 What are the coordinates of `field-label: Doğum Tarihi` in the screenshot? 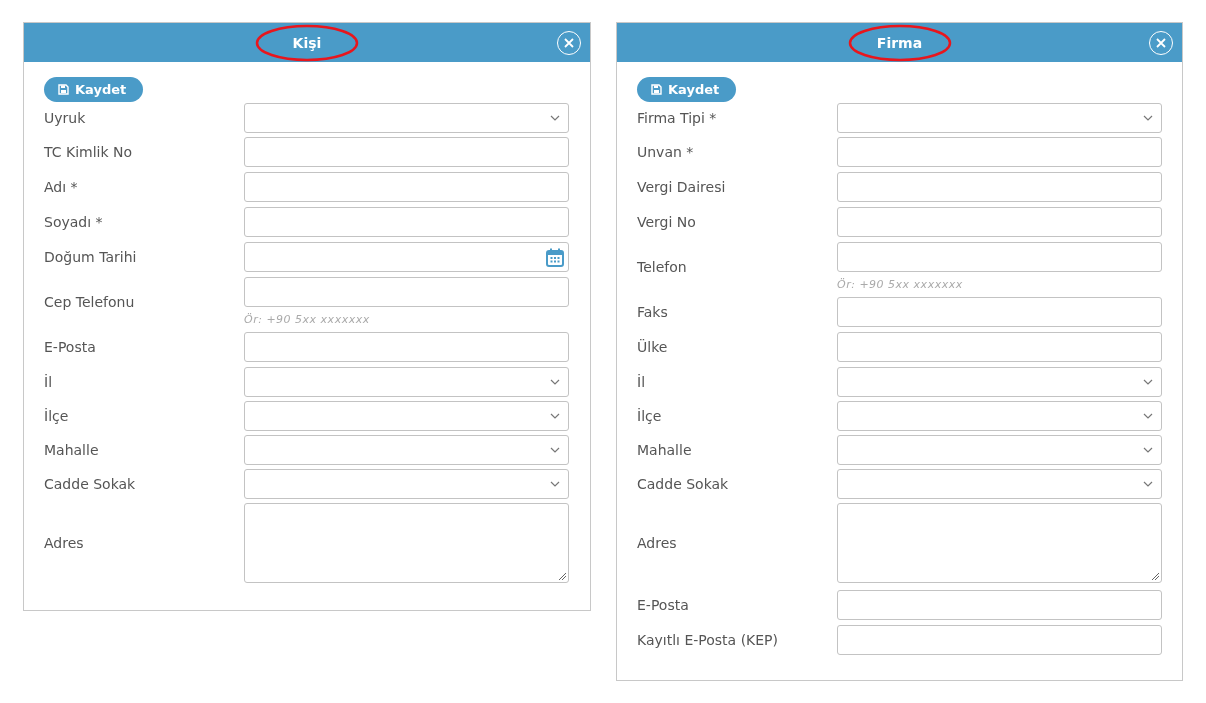 It's located at (91, 257).